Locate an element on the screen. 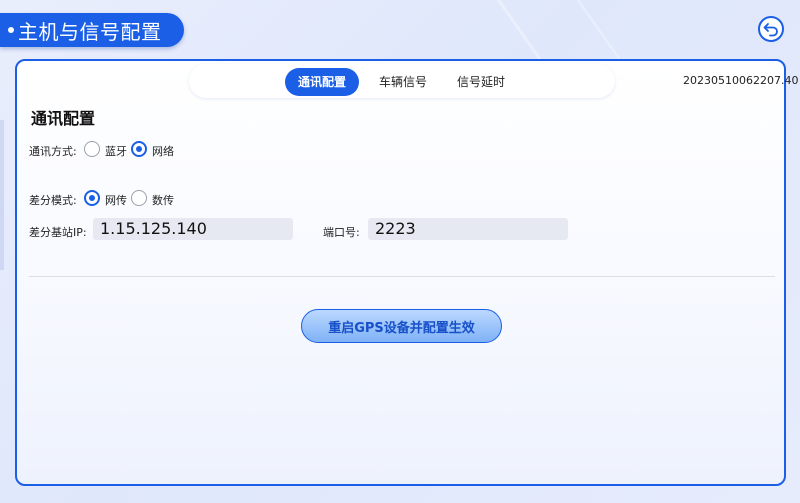  back-arrow-icon is located at coordinates (770, 30).